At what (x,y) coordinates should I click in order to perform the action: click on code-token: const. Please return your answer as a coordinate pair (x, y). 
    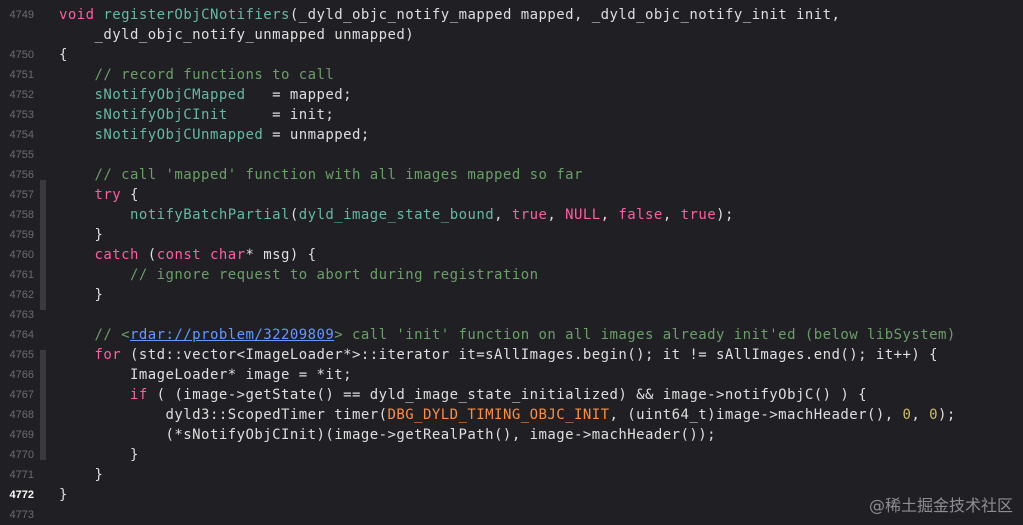
    Looking at the image, I should click on (179, 255).